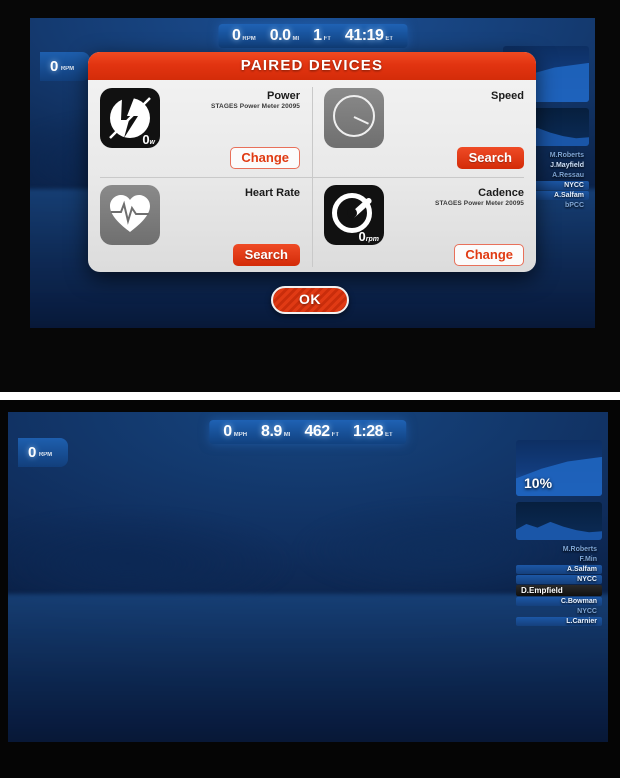  I want to click on power-bolt-icon: 0w, so click(130, 118).